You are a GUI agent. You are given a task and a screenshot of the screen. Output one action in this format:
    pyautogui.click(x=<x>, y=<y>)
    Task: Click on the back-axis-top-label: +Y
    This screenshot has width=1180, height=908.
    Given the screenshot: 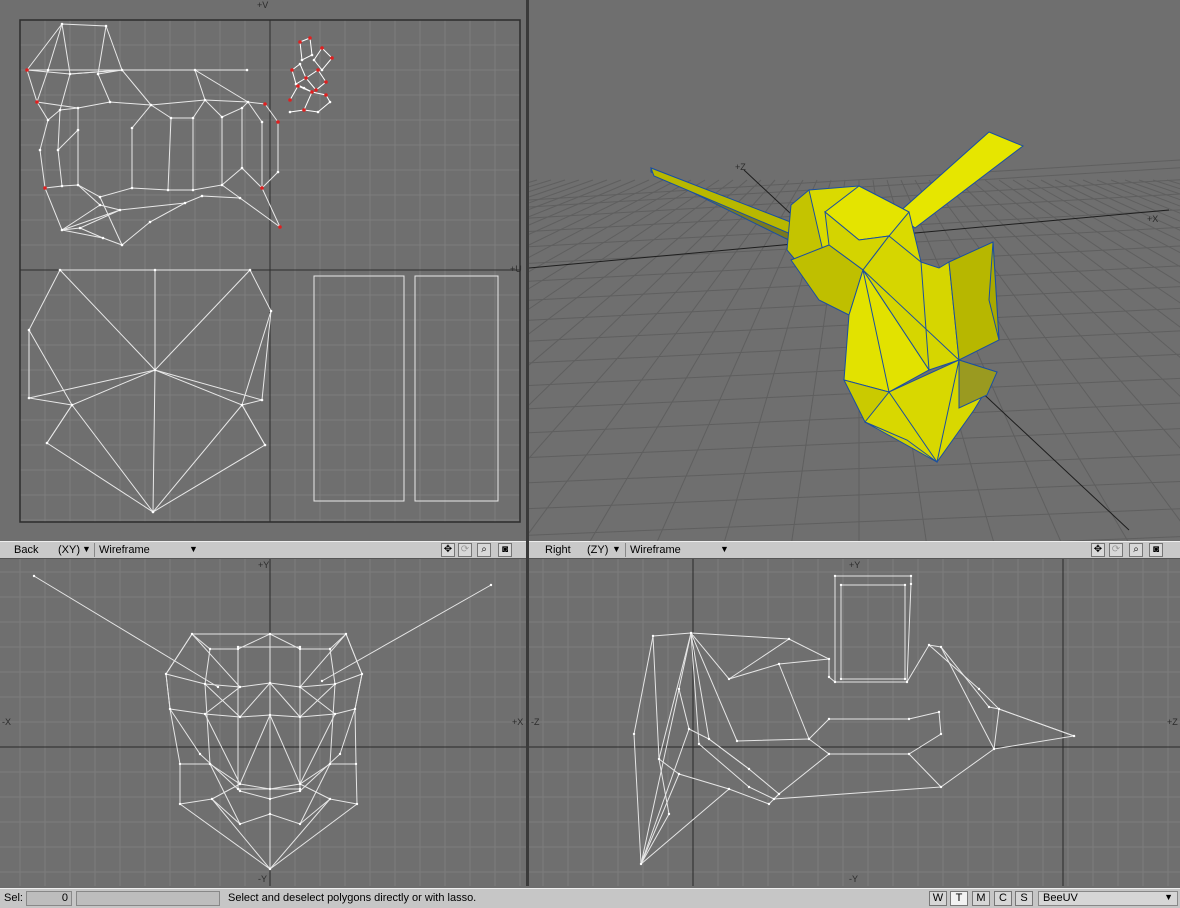 What is the action you would take?
    pyautogui.click(x=264, y=565)
    